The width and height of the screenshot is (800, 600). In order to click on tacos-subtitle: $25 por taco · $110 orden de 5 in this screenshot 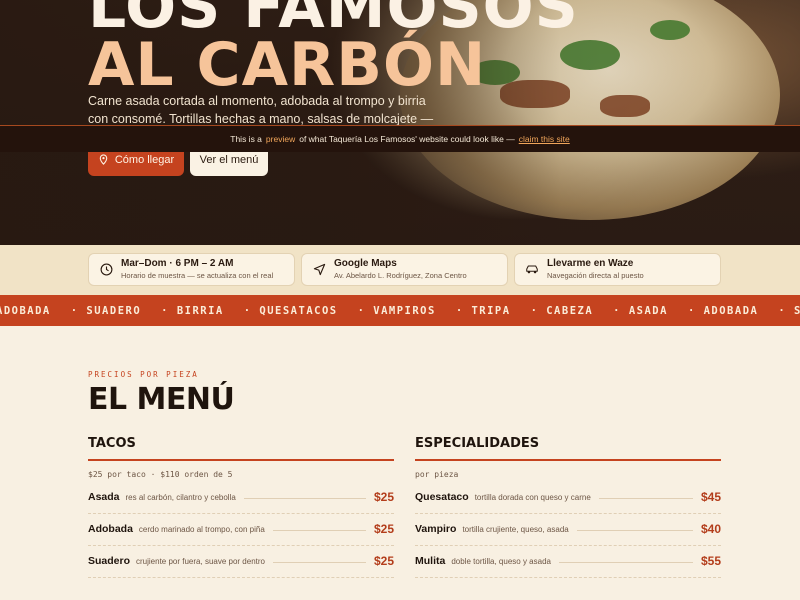, I will do `click(160, 474)`.